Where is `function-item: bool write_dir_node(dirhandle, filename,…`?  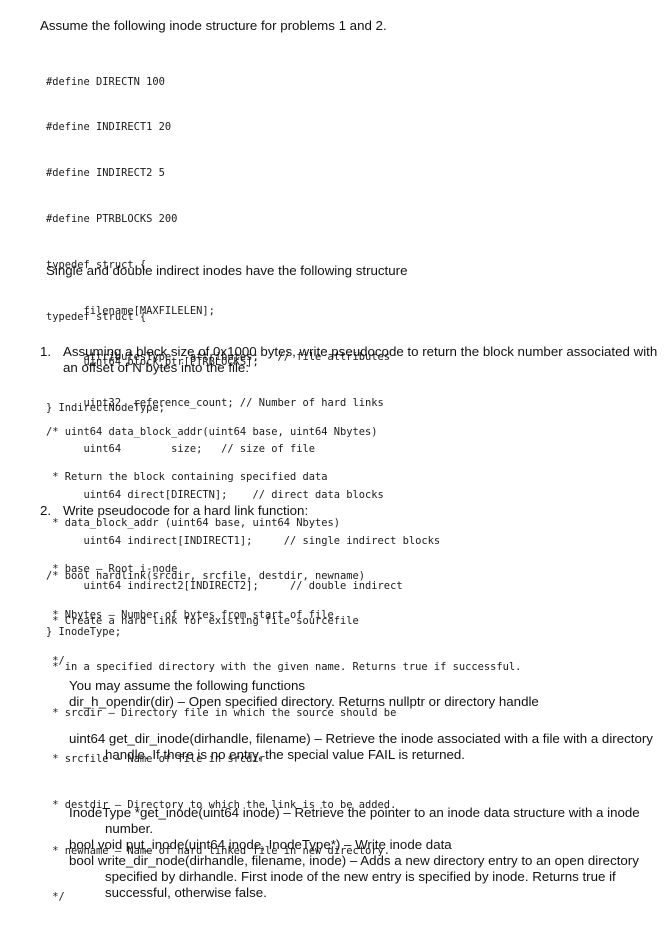
function-item: bool write_dir_node(dirhandle, filename,… is located at coordinates (354, 876).